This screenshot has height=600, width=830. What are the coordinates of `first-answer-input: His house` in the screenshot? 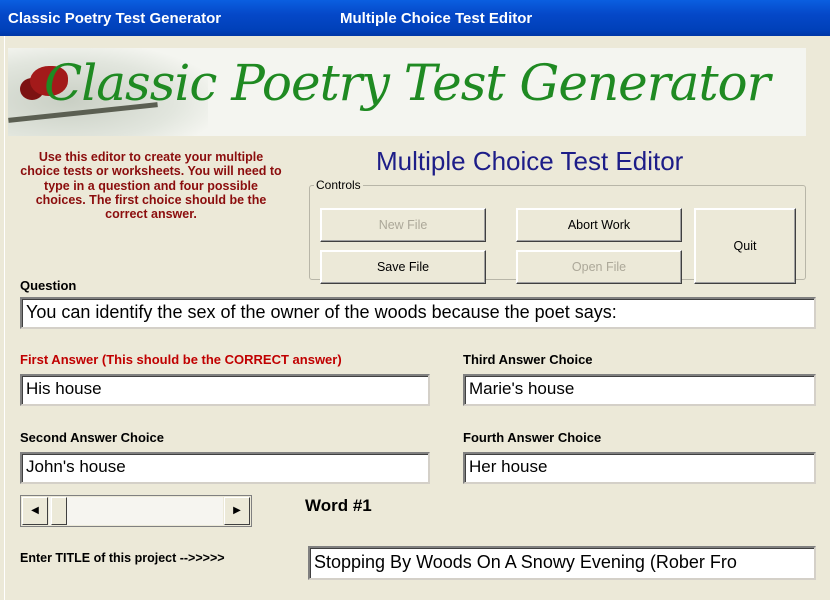 It's located at (225, 390).